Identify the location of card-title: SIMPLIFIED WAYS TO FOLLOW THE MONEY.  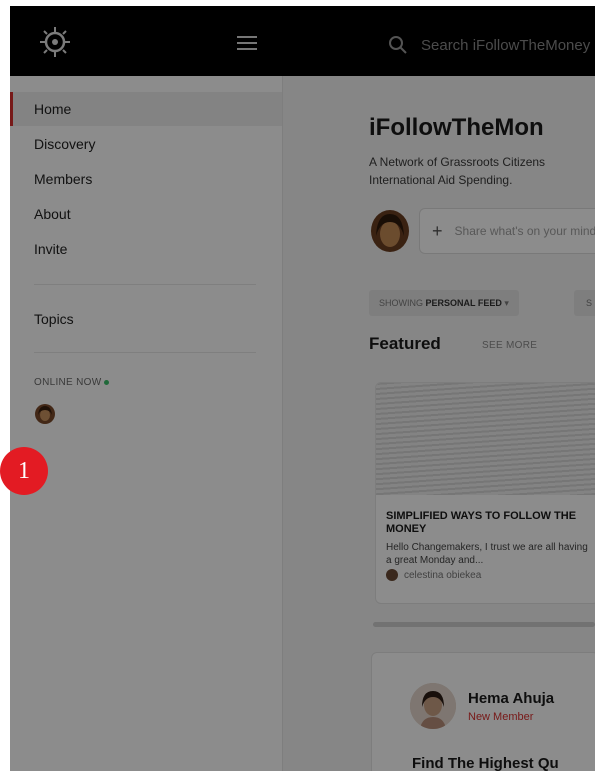
(481, 522).